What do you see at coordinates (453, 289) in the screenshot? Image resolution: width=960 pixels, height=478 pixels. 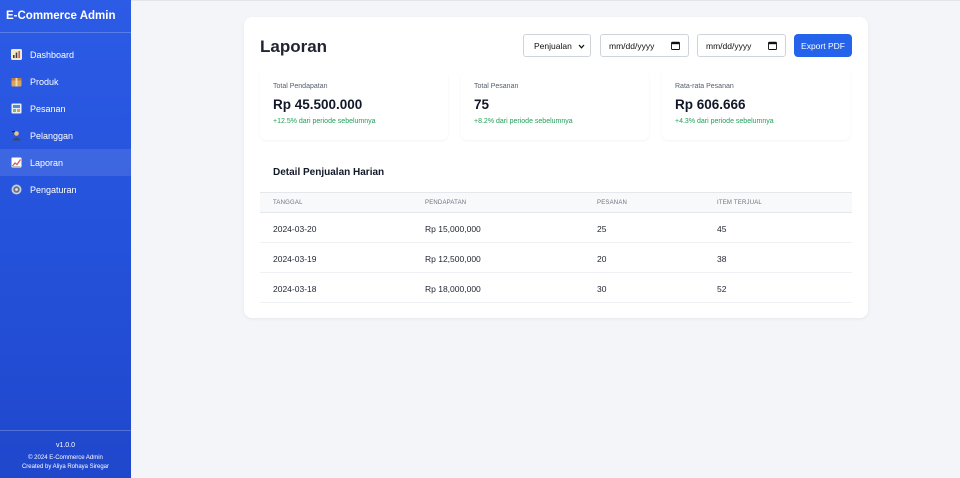 I see `cell-revenue: Rp 18,000,000` at bounding box center [453, 289].